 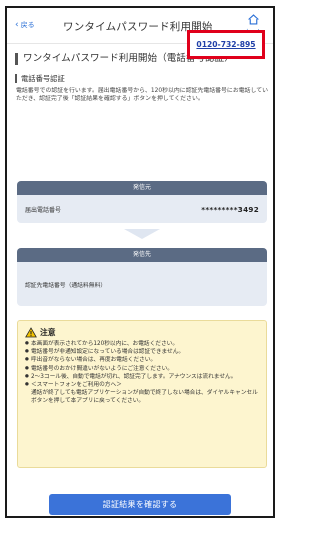 What do you see at coordinates (66, 285) in the screenshot?
I see `destination-label: 認証先電話番号（通話料無料）` at bounding box center [66, 285].